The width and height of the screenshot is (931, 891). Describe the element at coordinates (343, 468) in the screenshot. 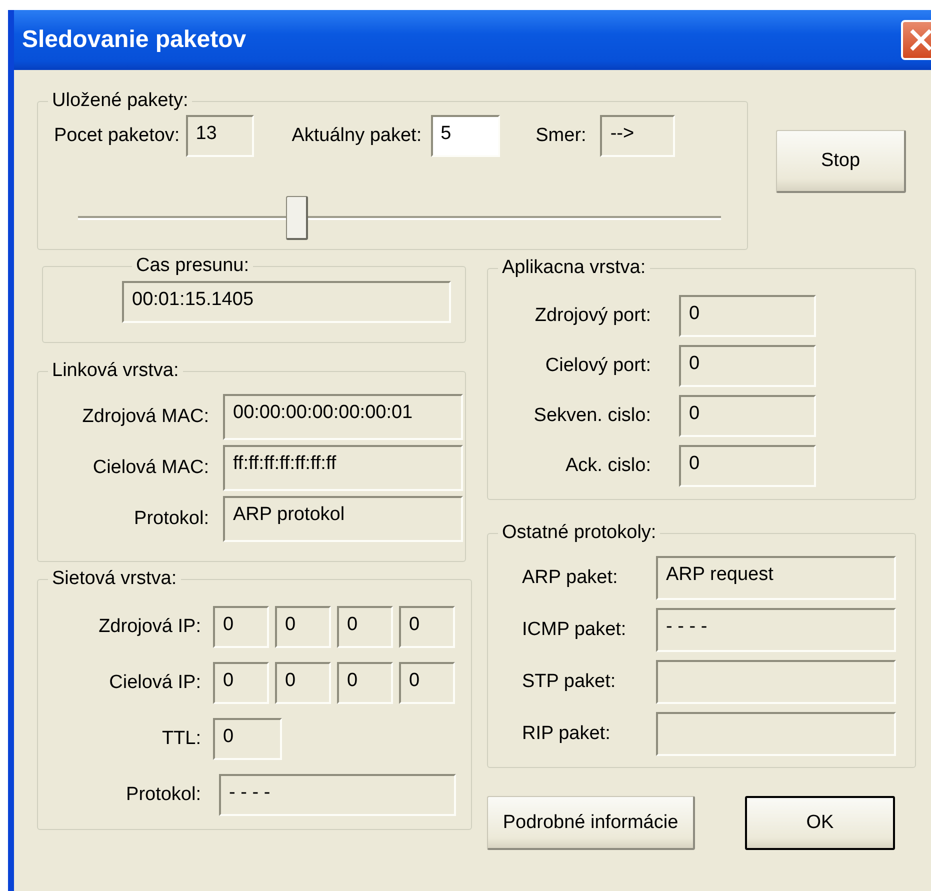

I see `readonly-field: ff:ff:ff:ff:ff:ff:ff` at that location.